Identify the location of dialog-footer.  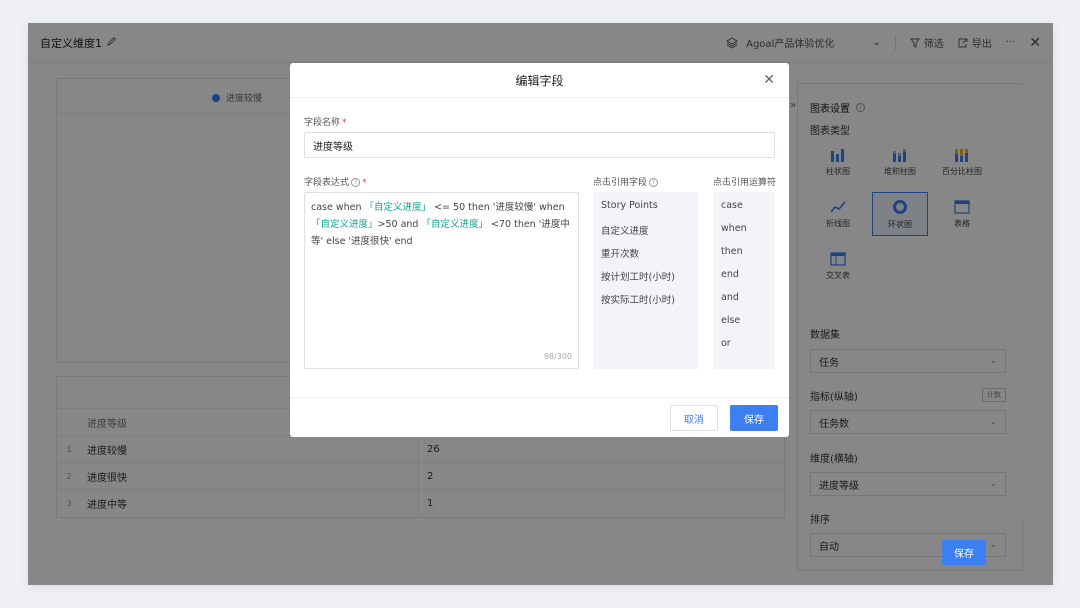
(539, 397).